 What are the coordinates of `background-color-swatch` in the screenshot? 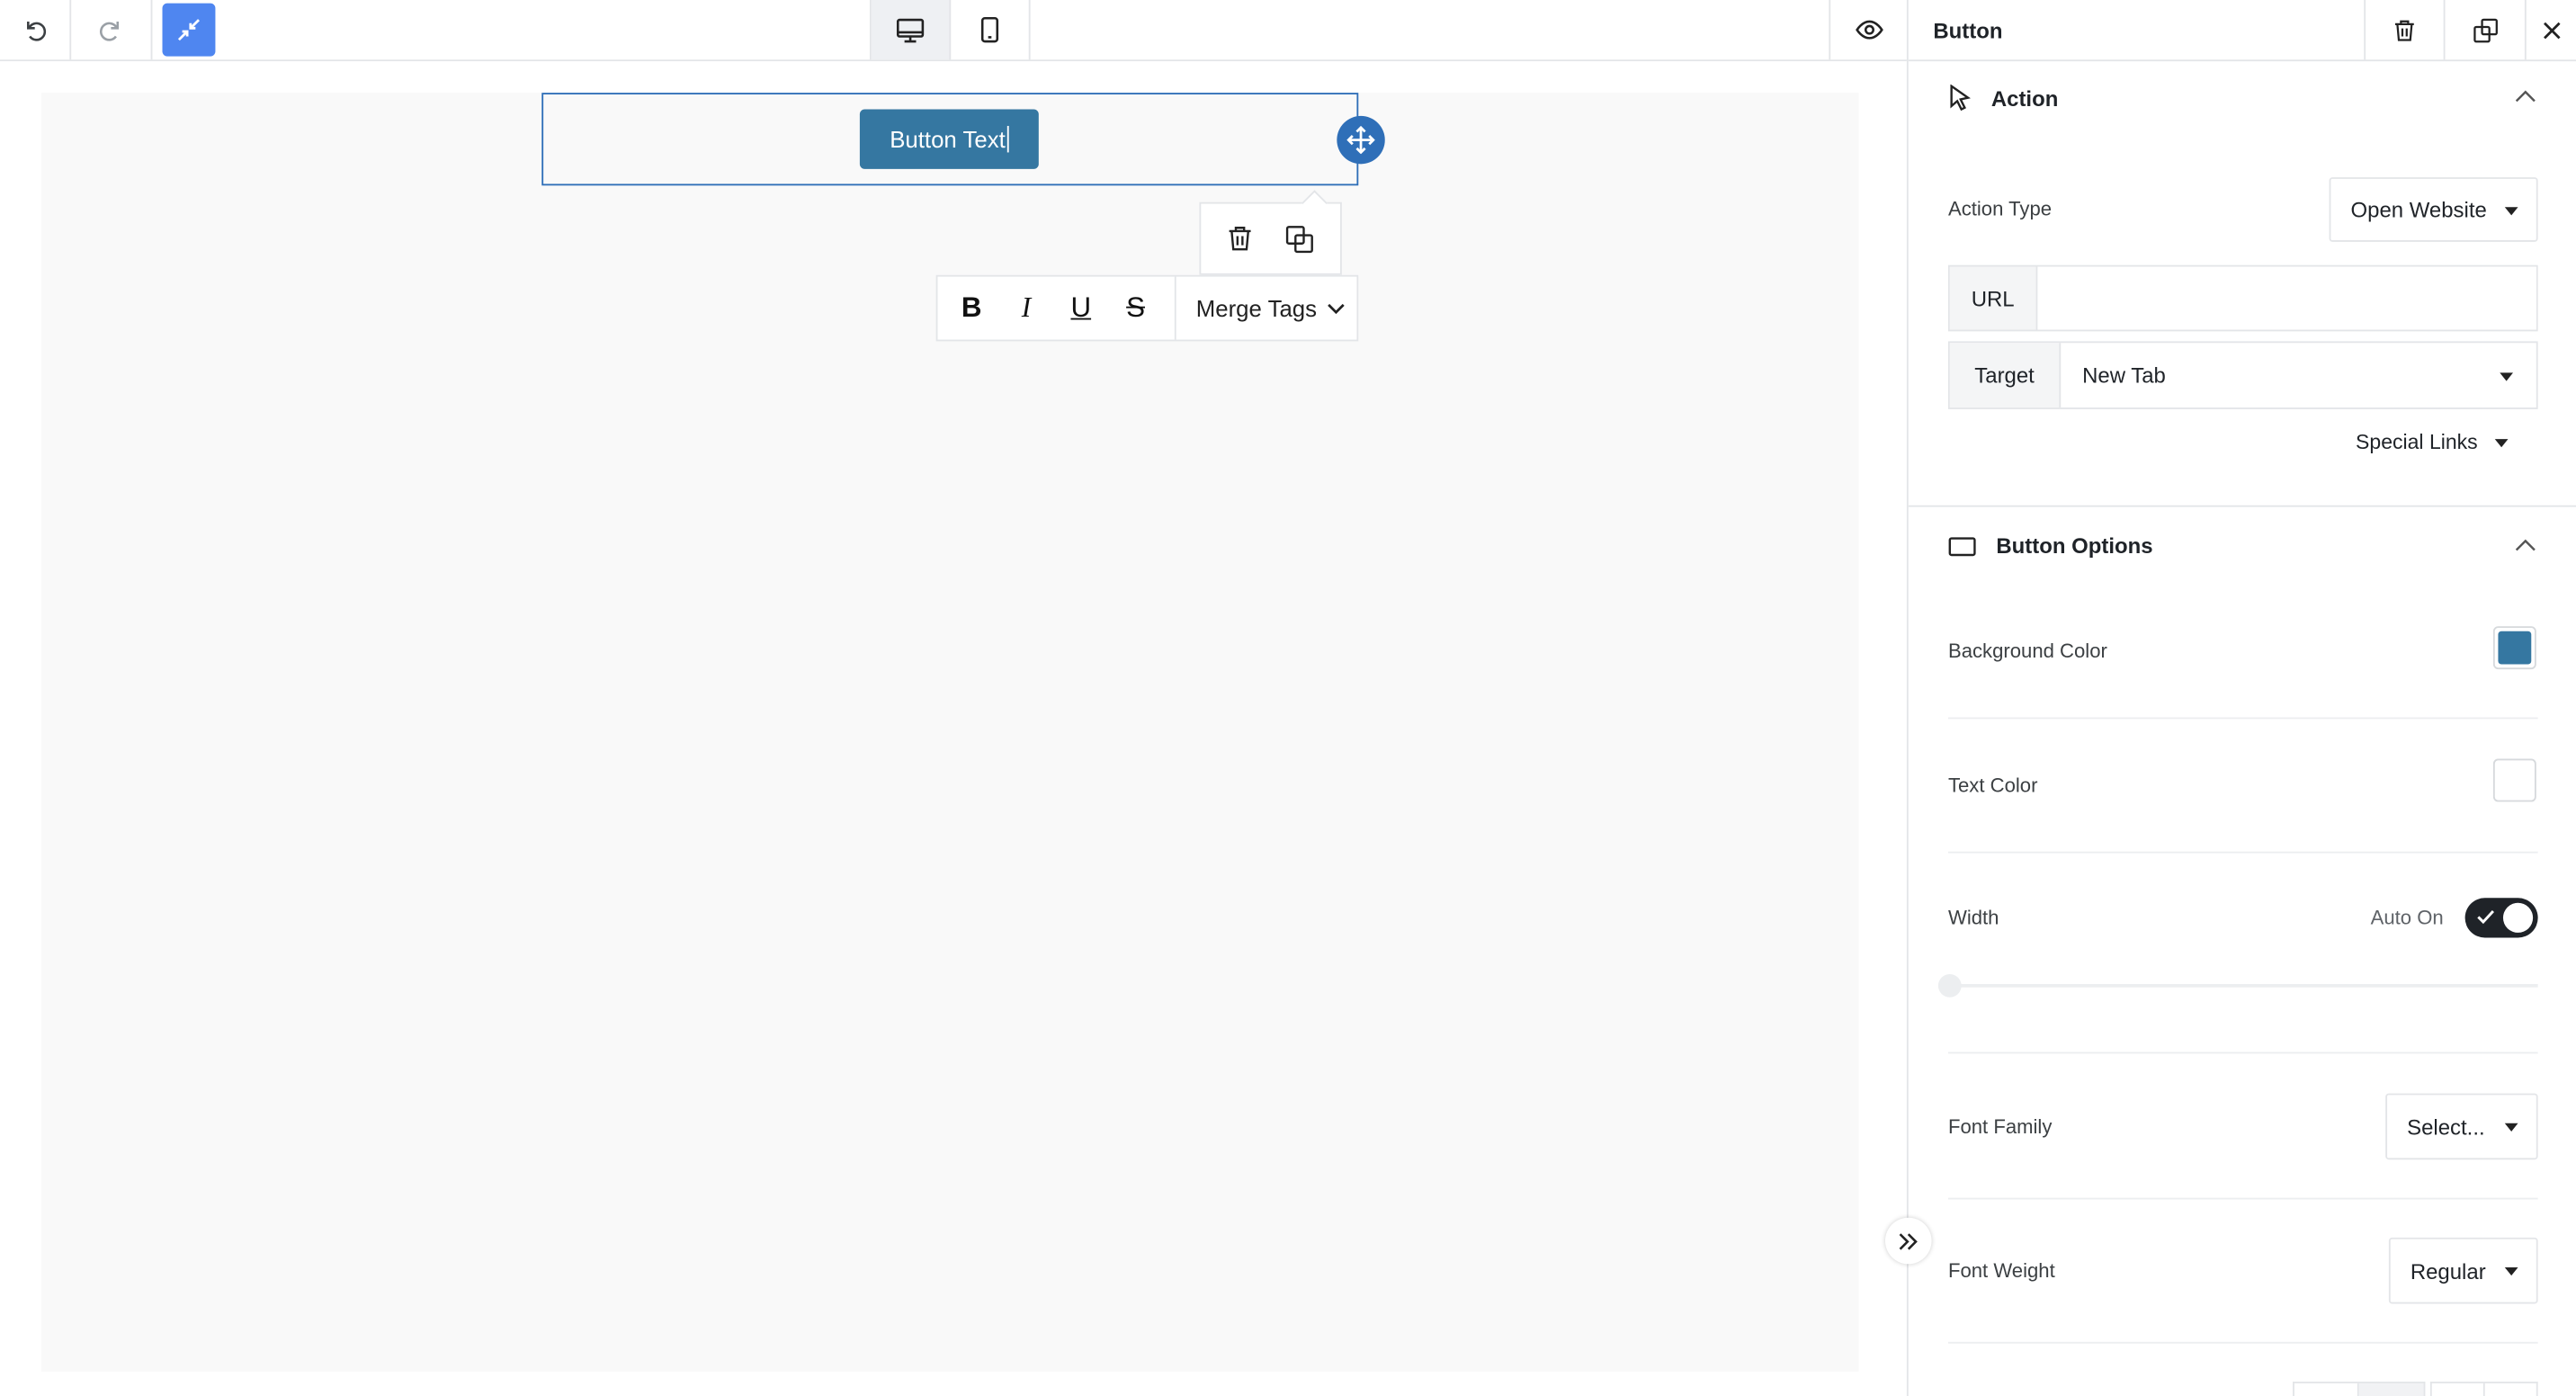 It's located at (2514, 648).